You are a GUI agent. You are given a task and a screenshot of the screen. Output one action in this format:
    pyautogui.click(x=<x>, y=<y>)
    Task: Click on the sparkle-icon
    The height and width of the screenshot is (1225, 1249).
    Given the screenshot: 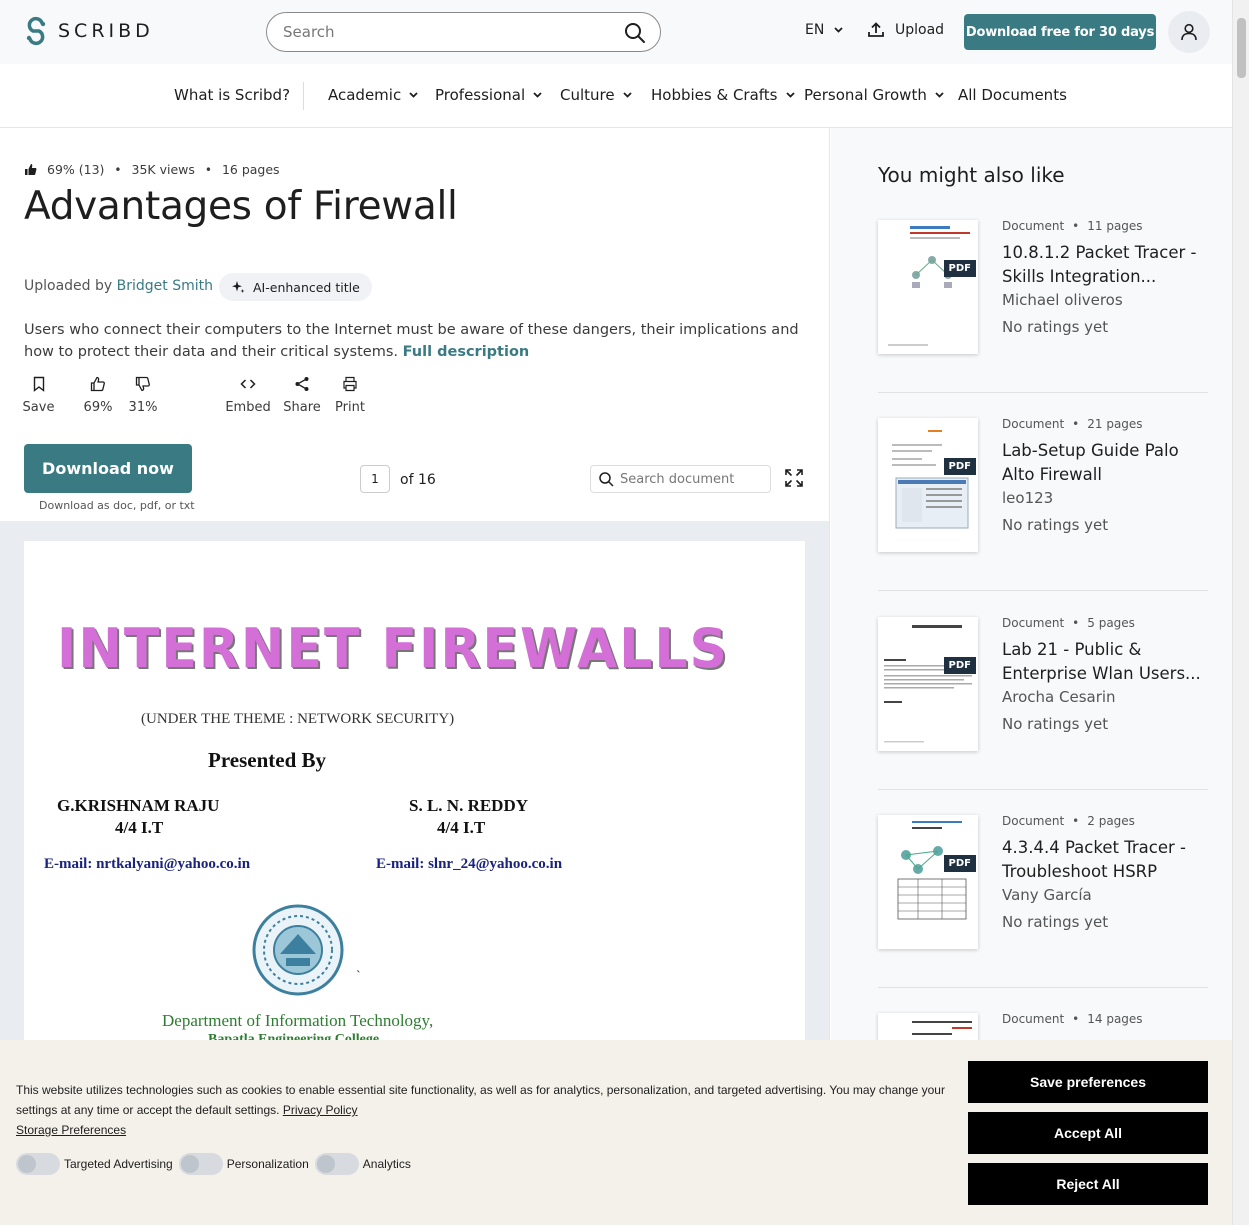 What is the action you would take?
    pyautogui.click(x=238, y=287)
    